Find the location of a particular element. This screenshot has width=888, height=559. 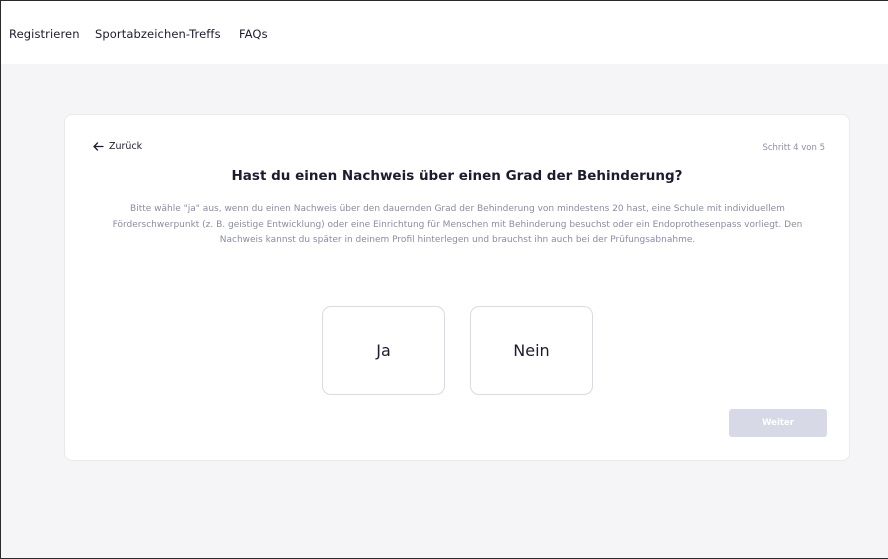

next-button: Weiter is located at coordinates (778, 423).